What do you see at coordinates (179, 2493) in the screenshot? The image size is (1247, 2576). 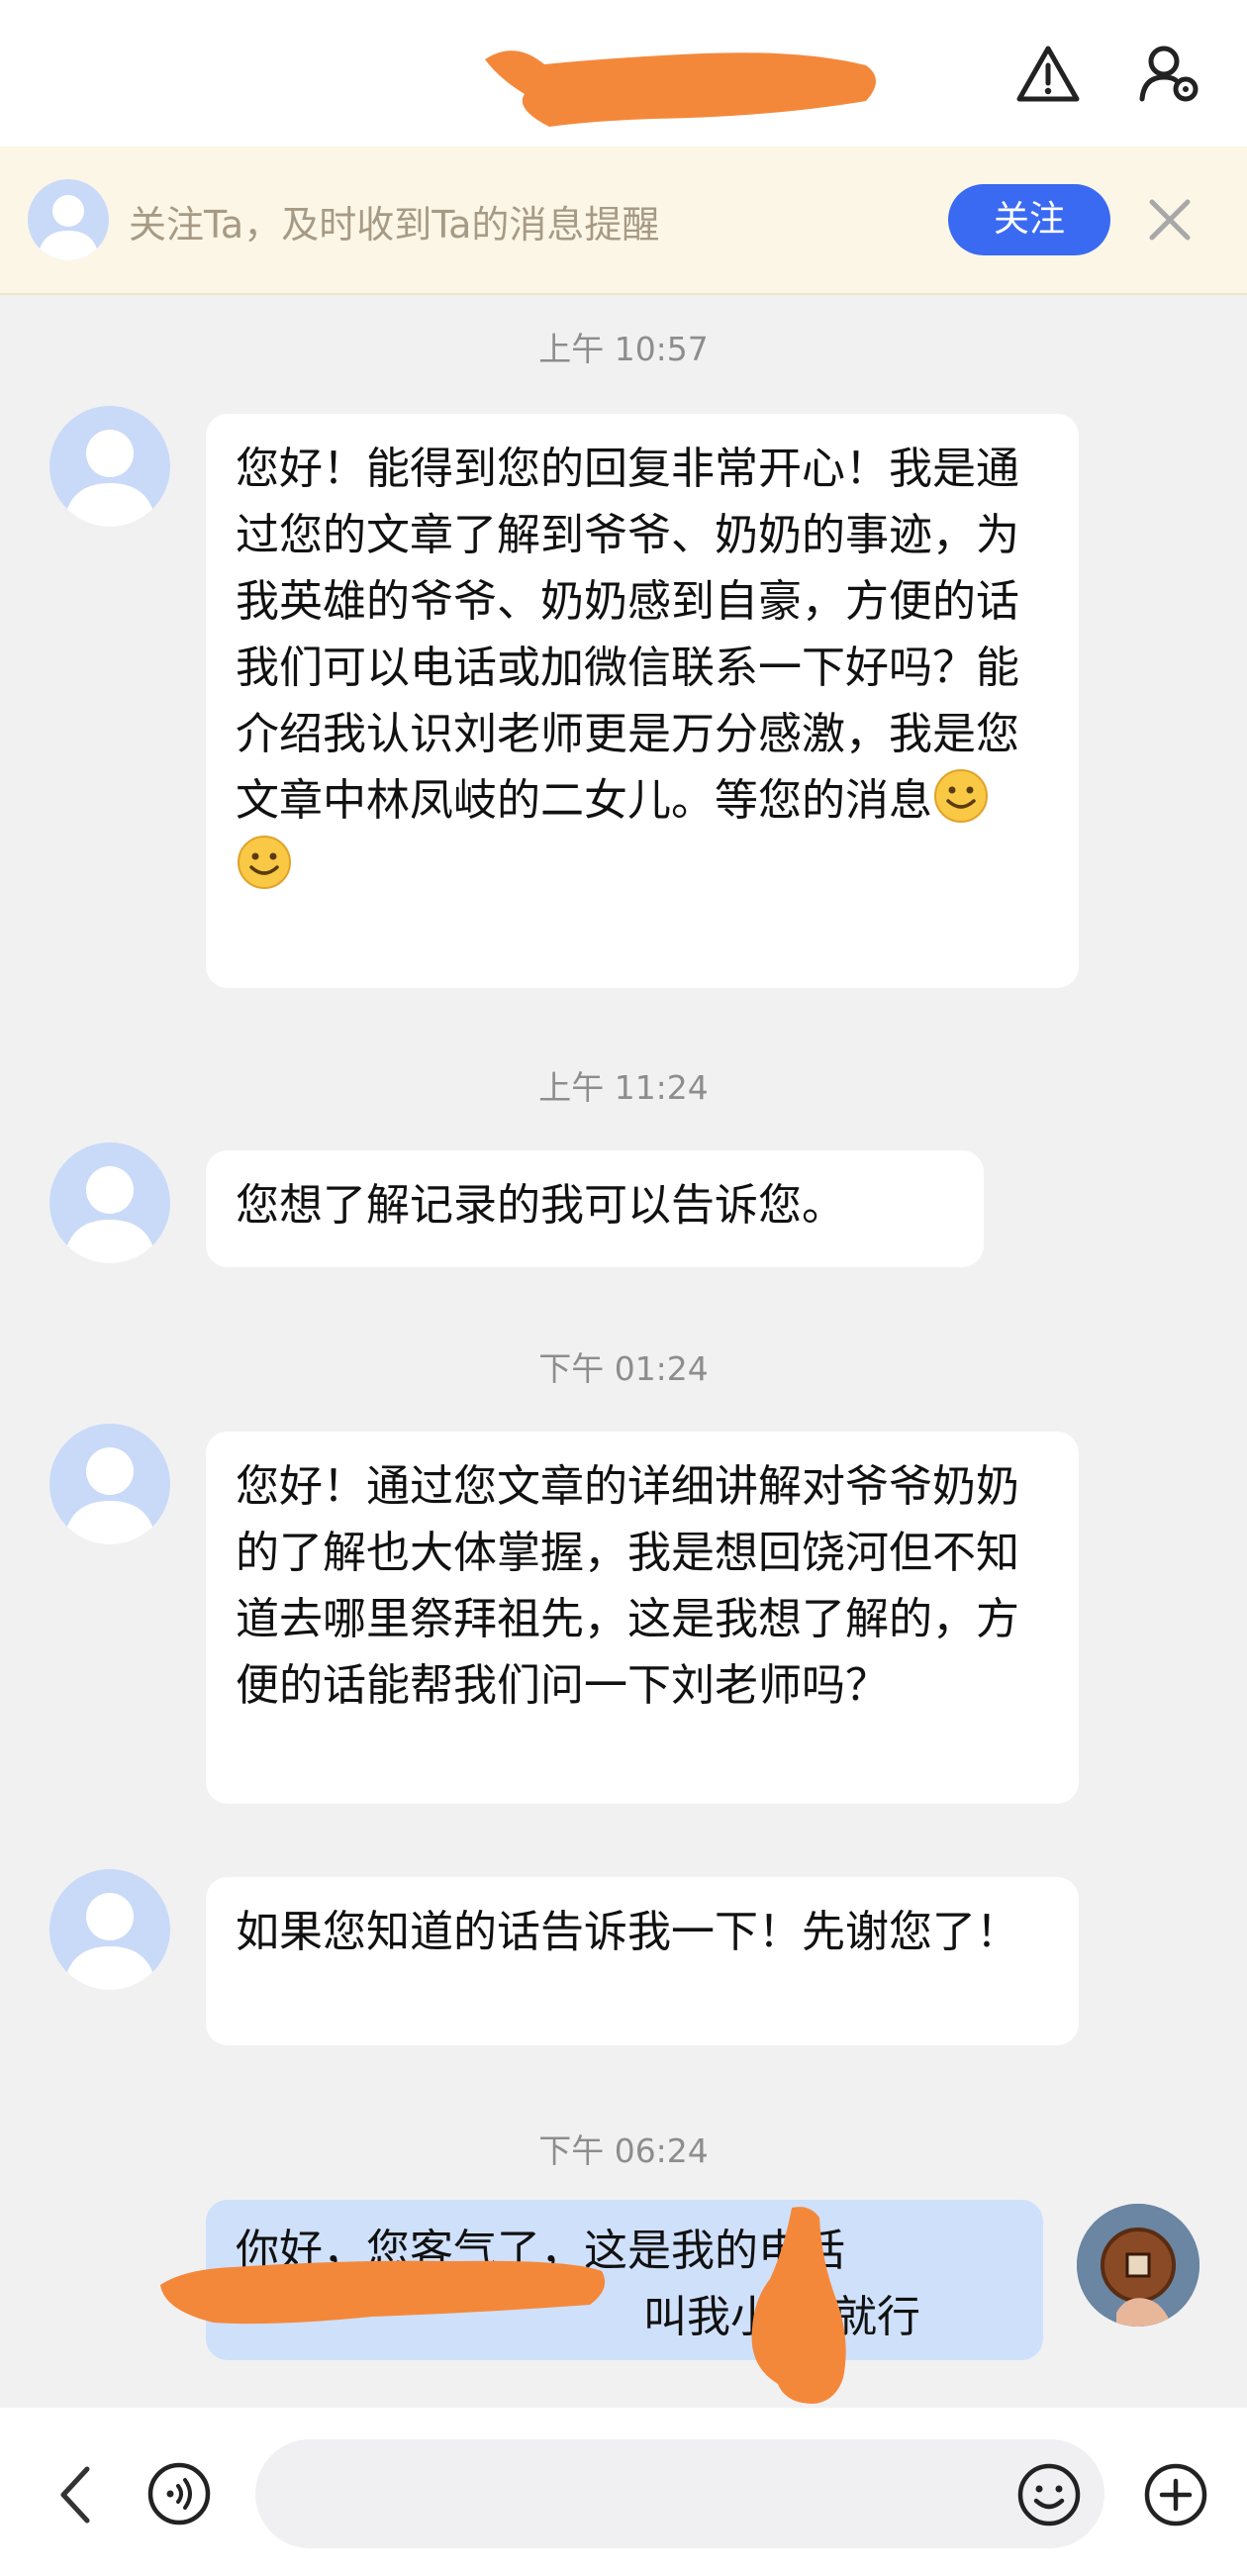 I see `voice-input-icon` at bounding box center [179, 2493].